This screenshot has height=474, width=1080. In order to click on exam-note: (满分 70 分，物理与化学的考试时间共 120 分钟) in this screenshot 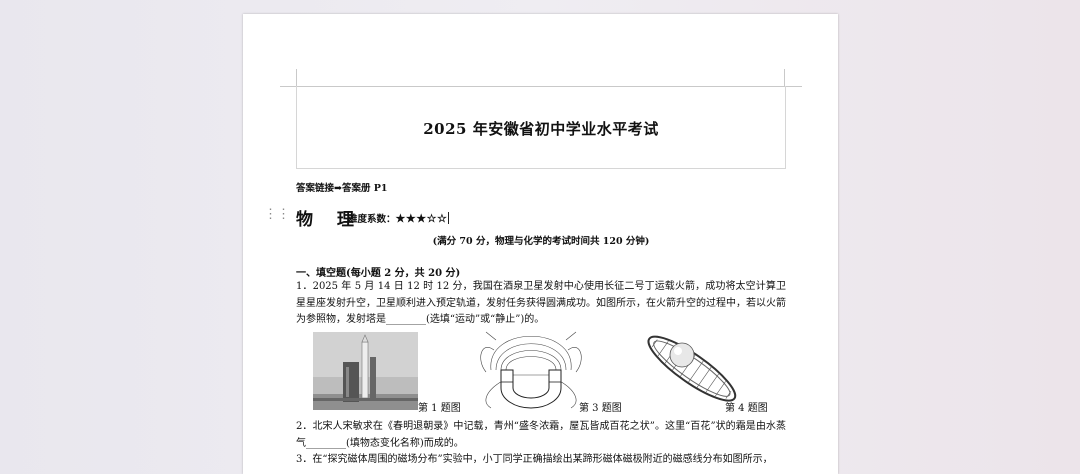, I will do `click(541, 241)`.